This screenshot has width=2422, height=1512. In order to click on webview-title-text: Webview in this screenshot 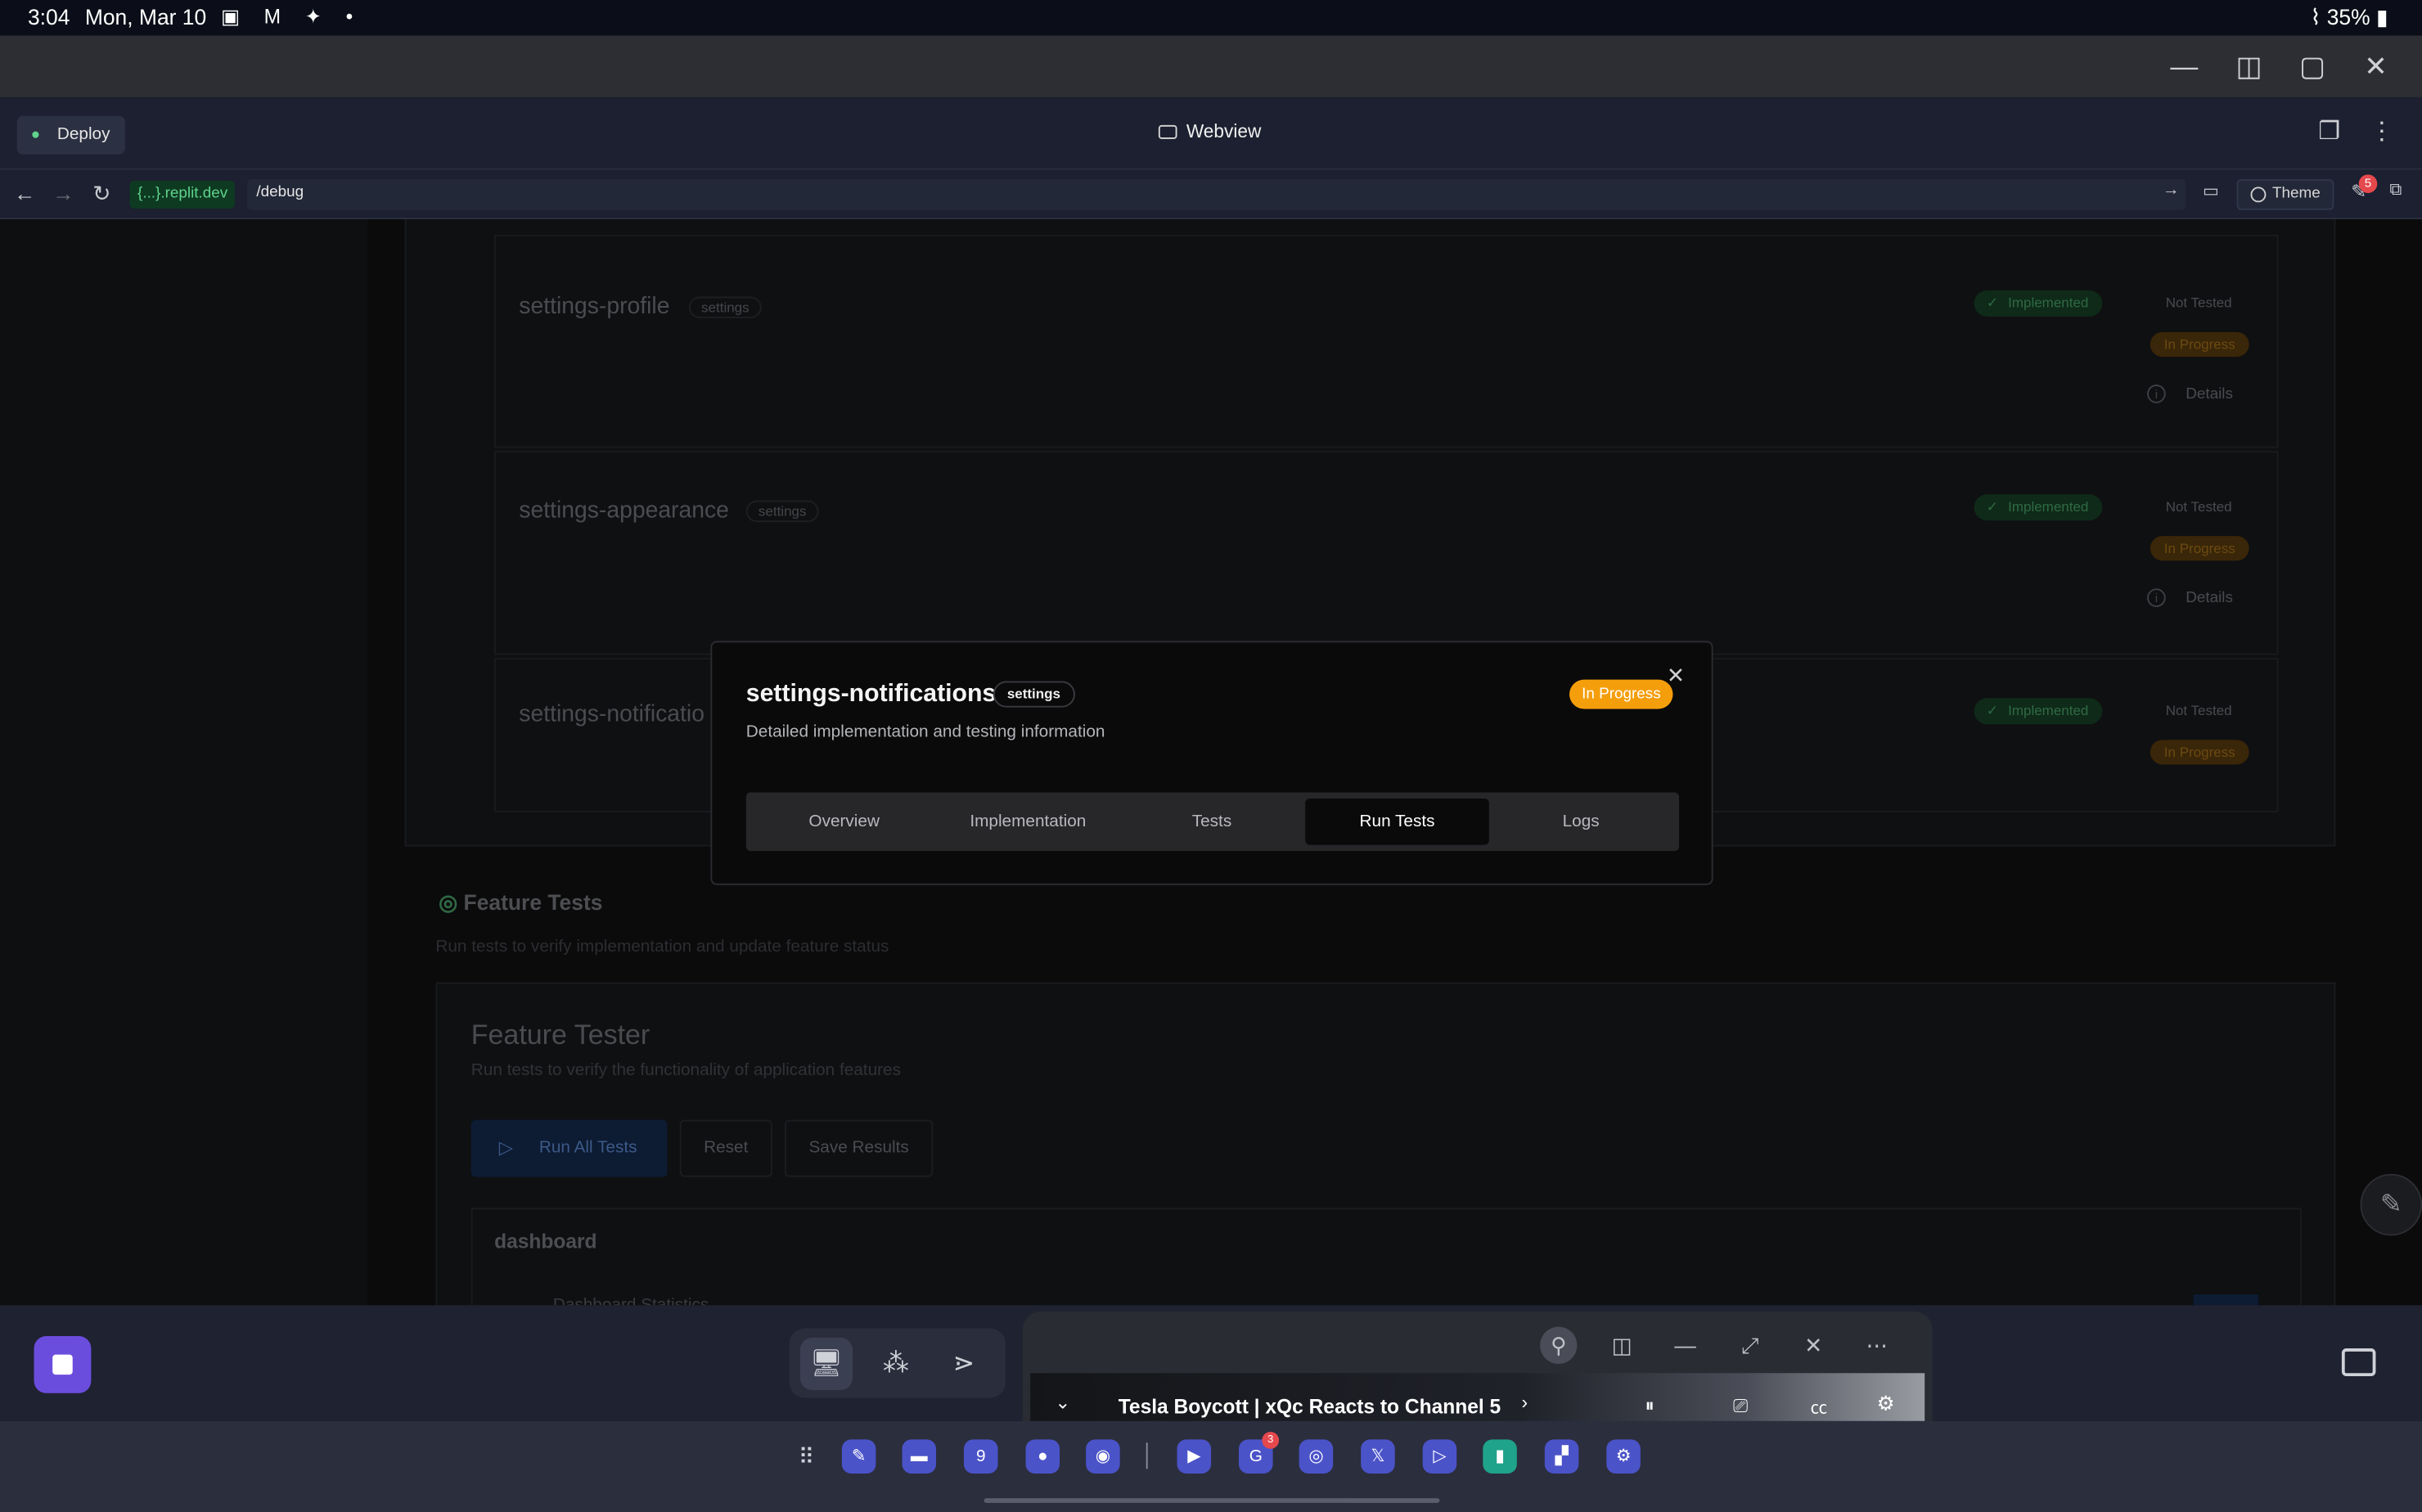, I will do `click(1224, 131)`.